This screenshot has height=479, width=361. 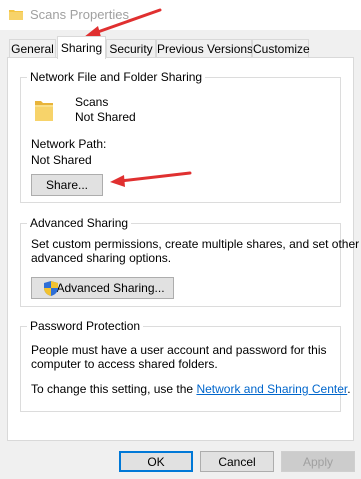 What do you see at coordinates (151, 179) in the screenshot?
I see `arrow-to-share-button` at bounding box center [151, 179].